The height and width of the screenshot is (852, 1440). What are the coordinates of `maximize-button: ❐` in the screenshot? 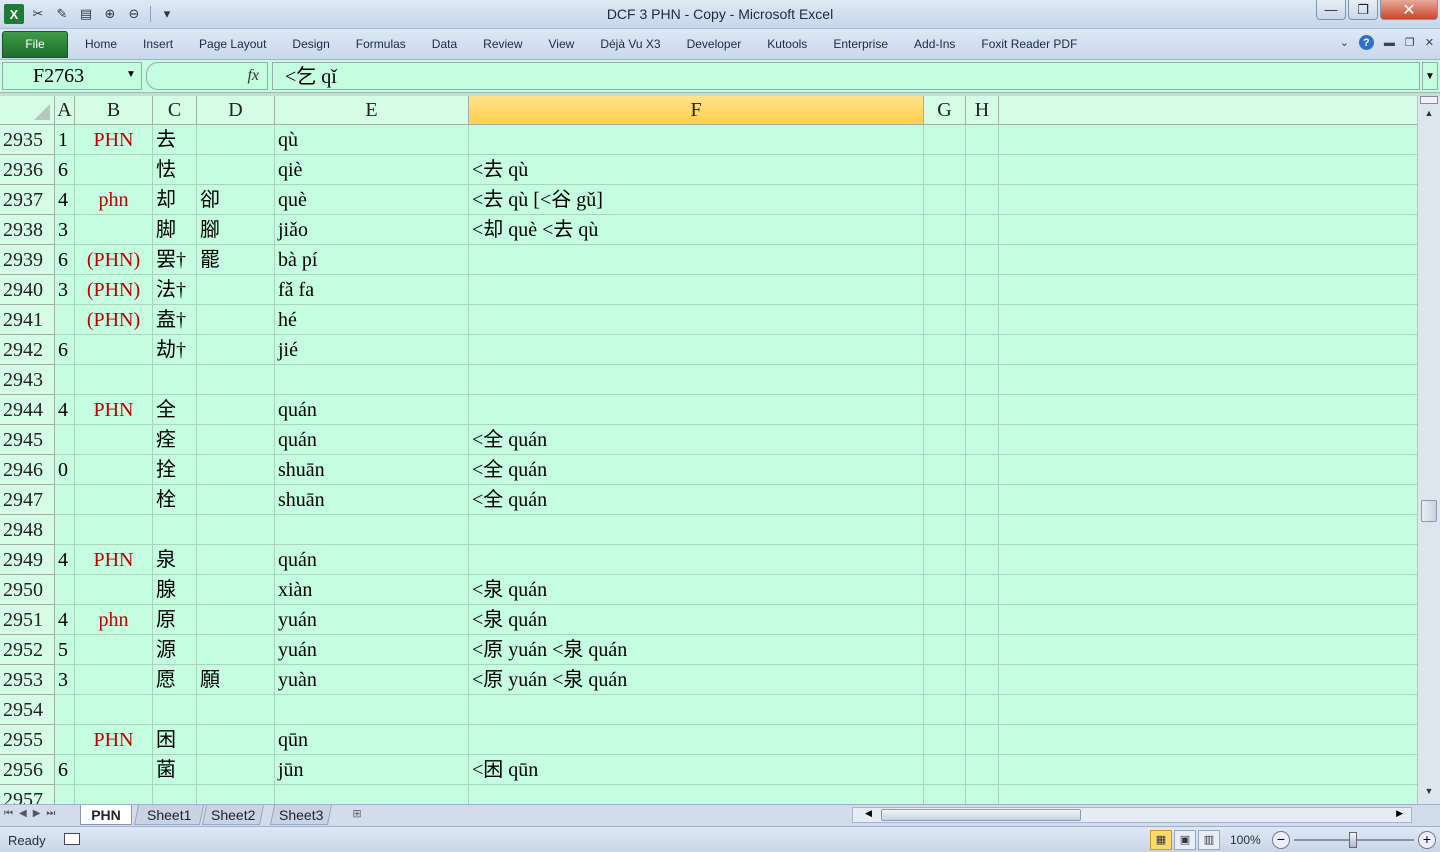 It's located at (1363, 10).